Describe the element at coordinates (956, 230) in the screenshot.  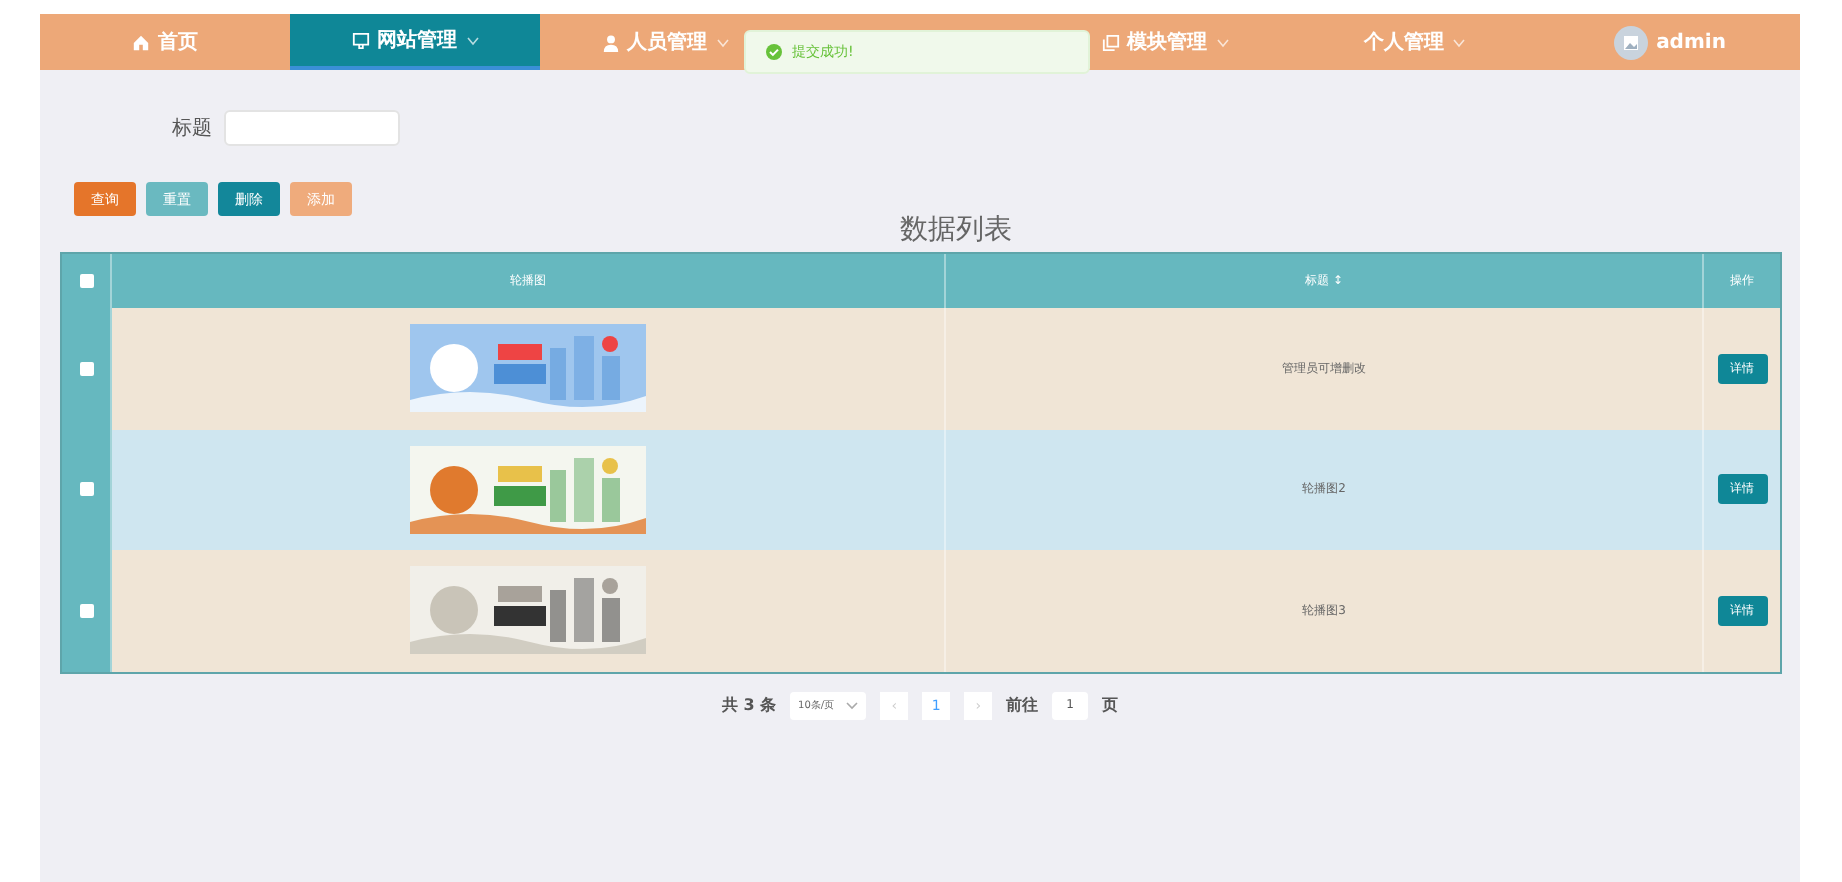
I see `table-title: 数据列表` at that location.